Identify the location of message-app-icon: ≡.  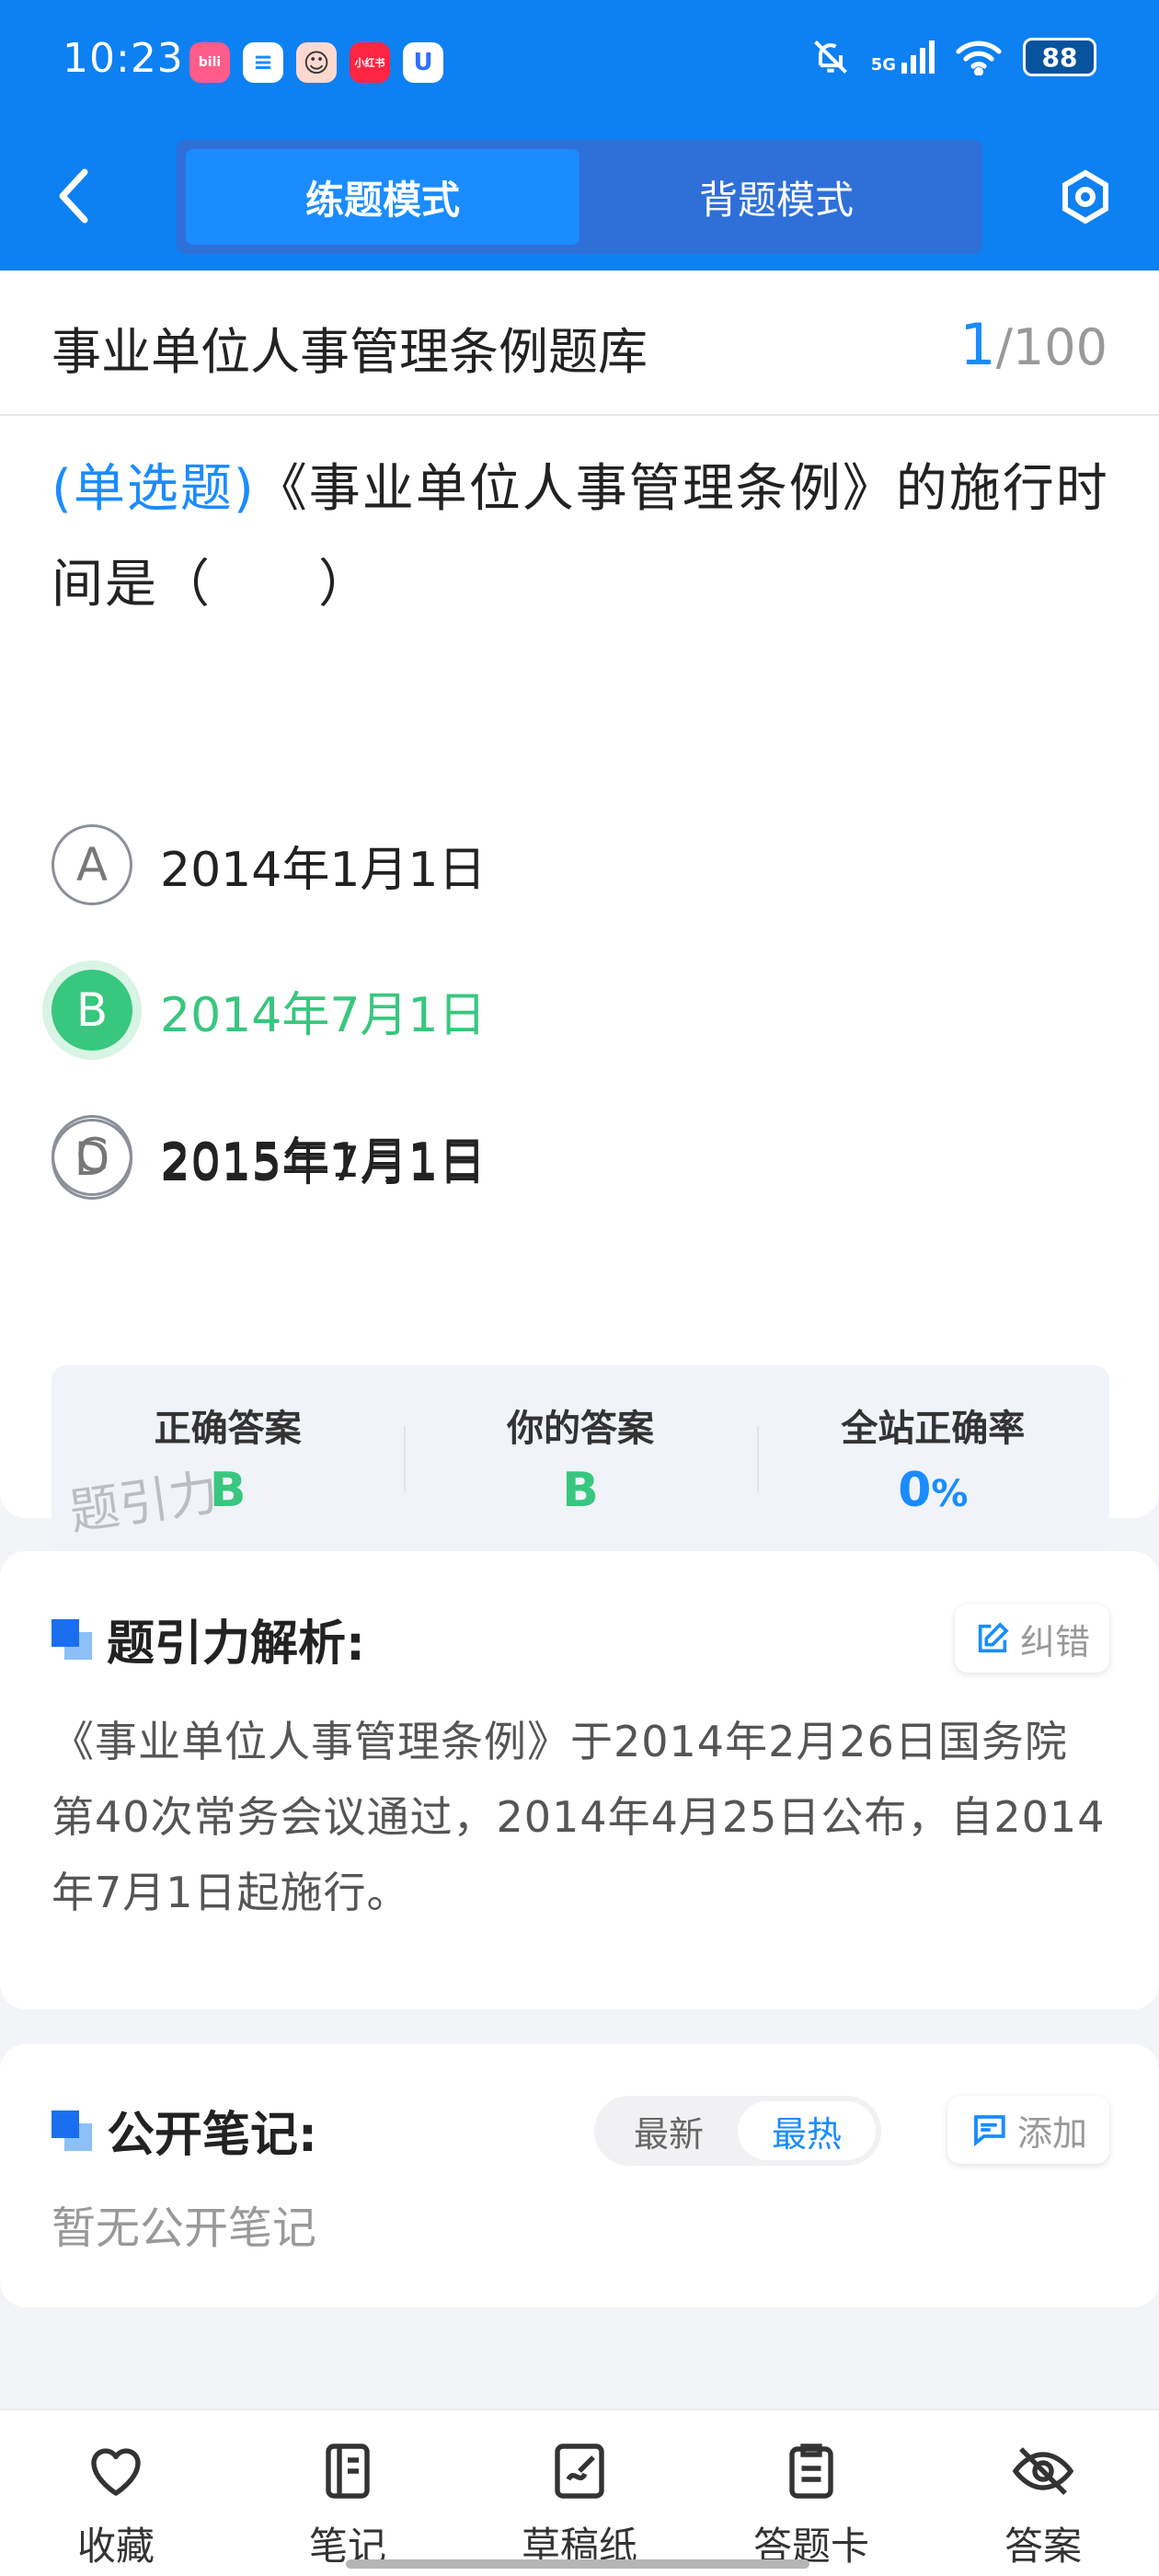
(263, 62).